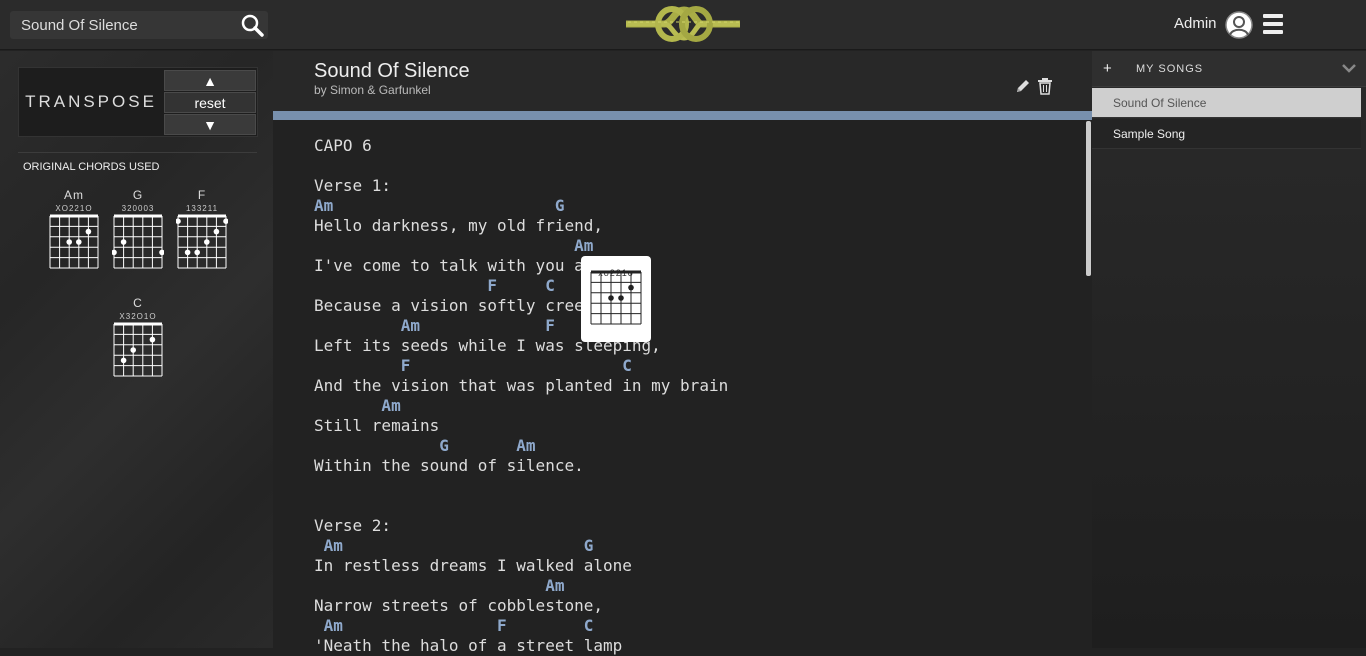 Image resolution: width=1366 pixels, height=656 pixels. What do you see at coordinates (1274, 25) in the screenshot?
I see `hamburger-menu-icon` at bounding box center [1274, 25].